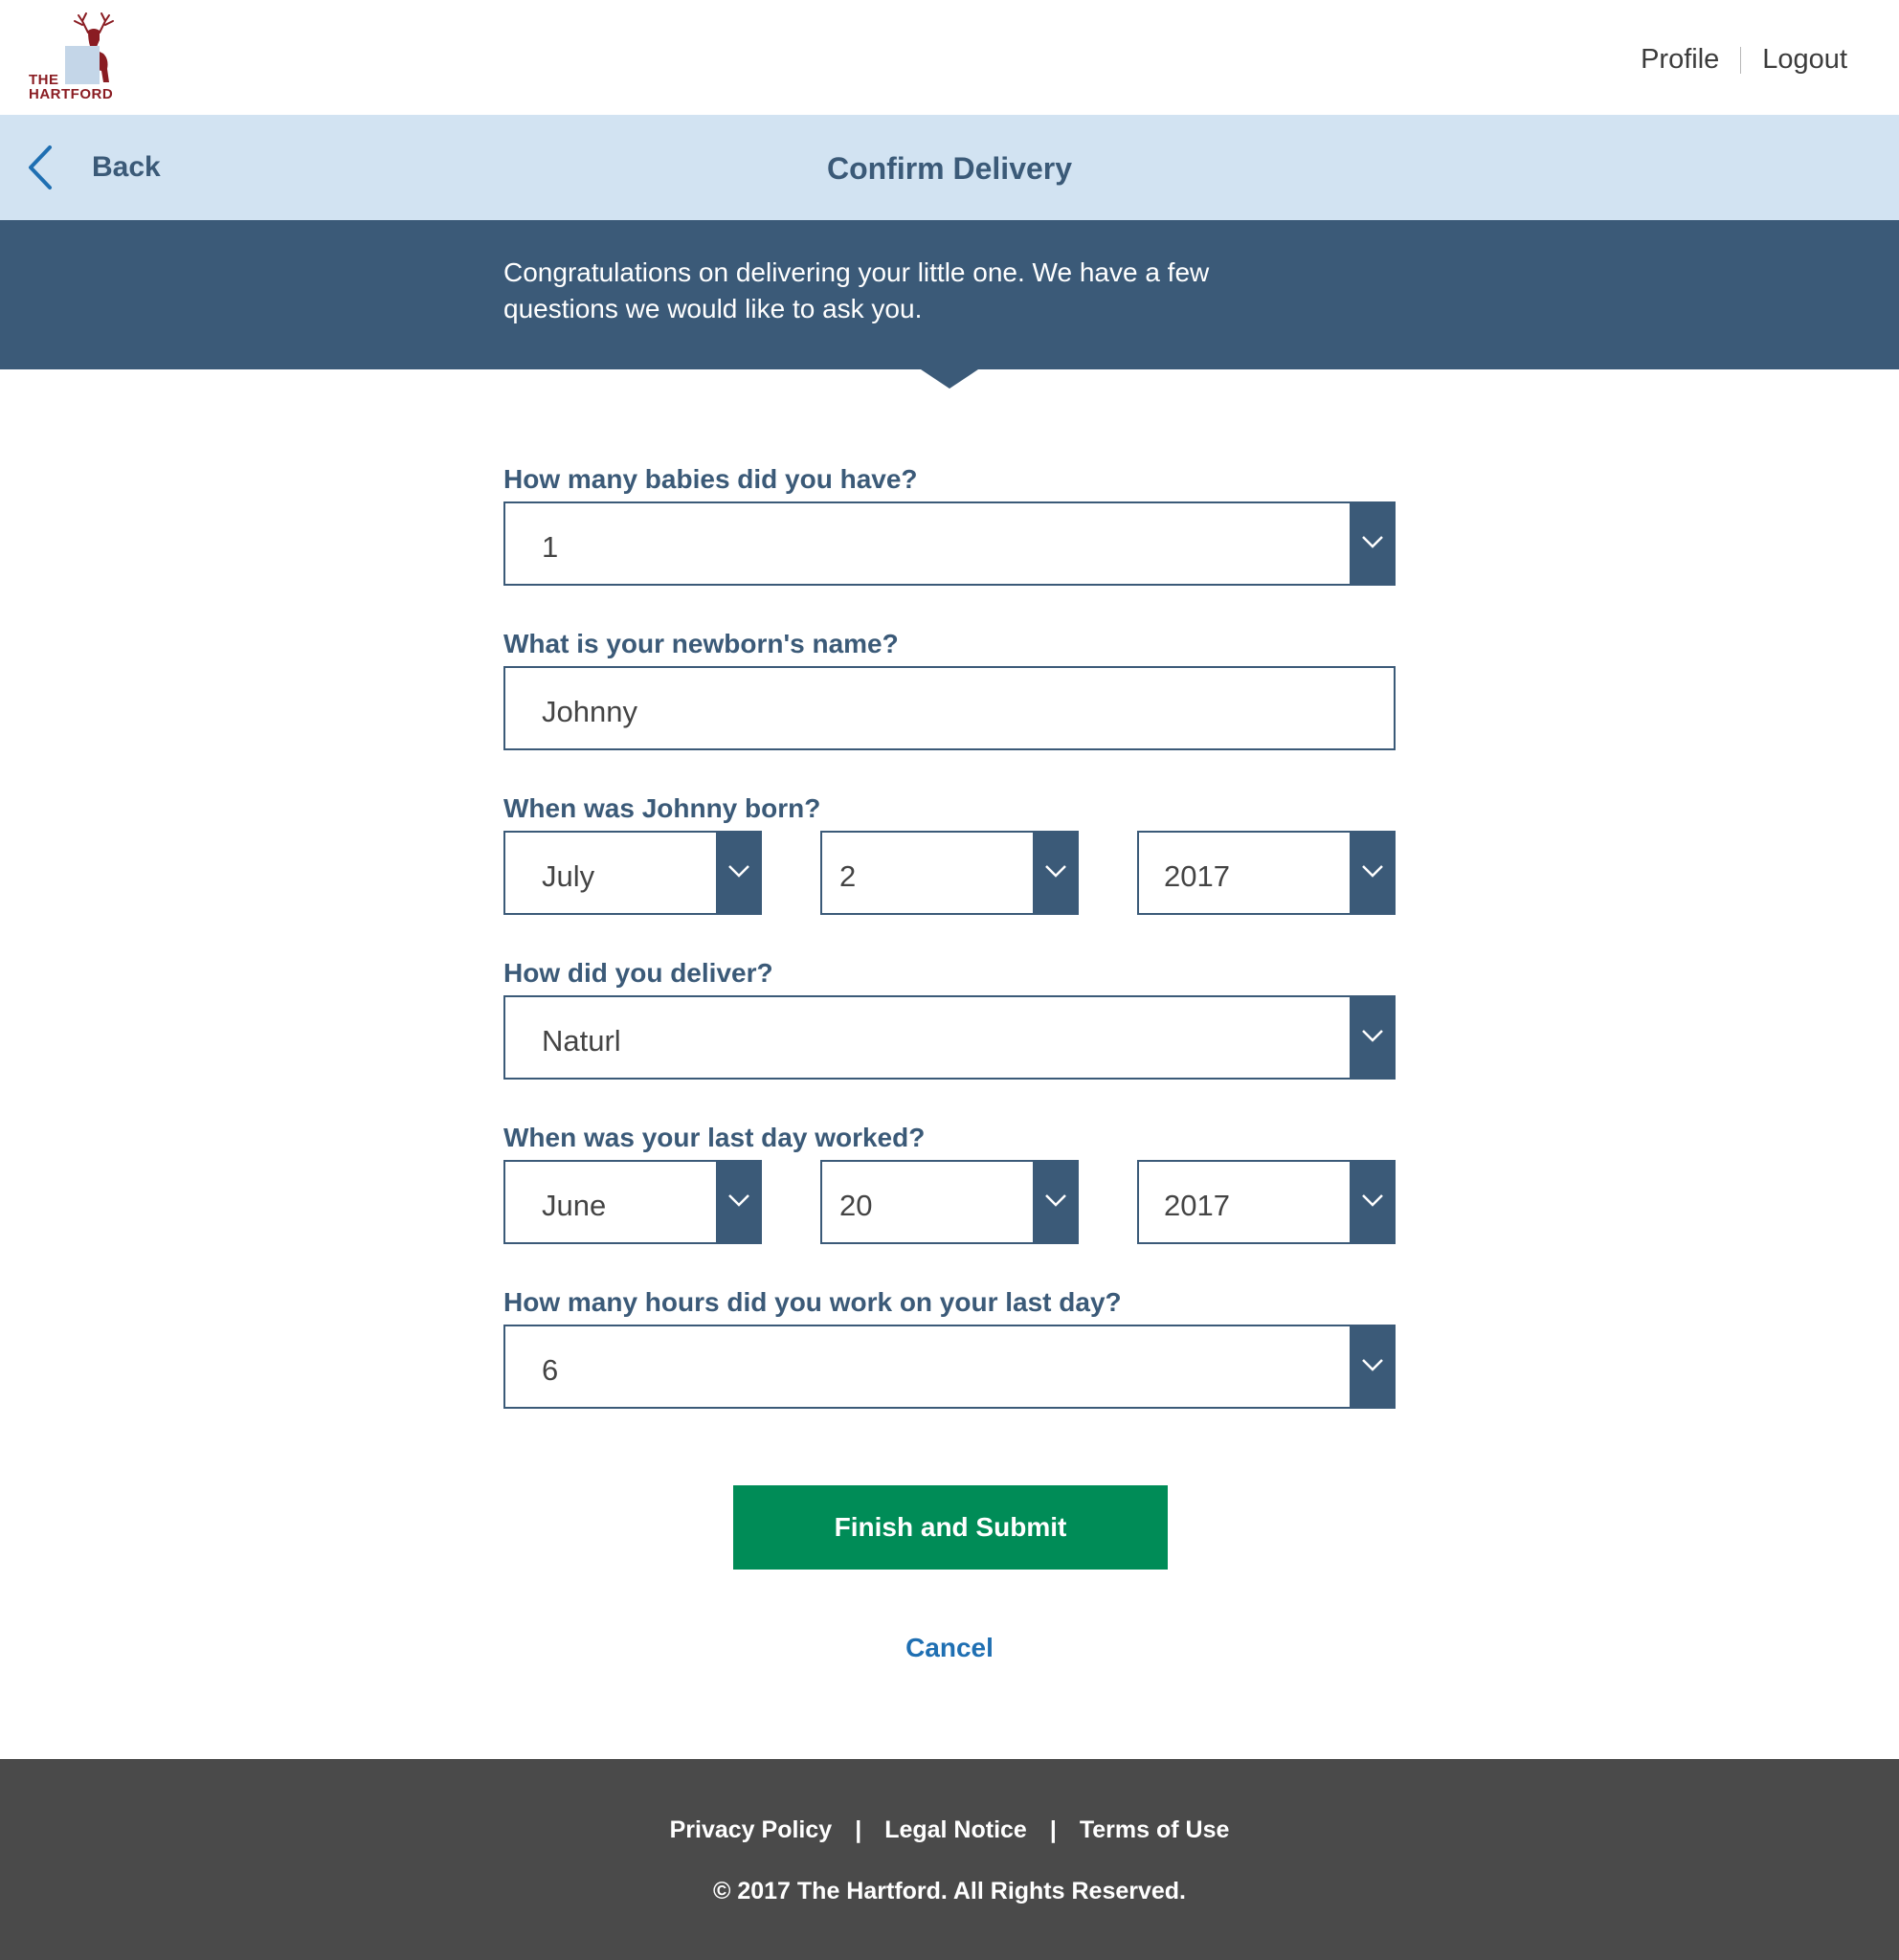 This screenshot has width=1899, height=1960. I want to click on cancel-link: Cancel, so click(949, 1648).